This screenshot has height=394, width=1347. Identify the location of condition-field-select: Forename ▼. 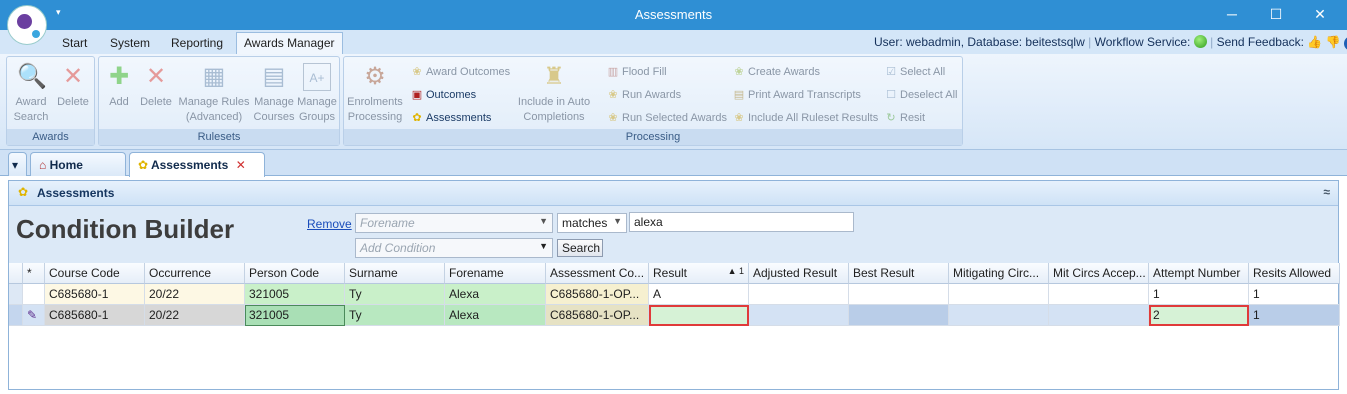
(454, 223).